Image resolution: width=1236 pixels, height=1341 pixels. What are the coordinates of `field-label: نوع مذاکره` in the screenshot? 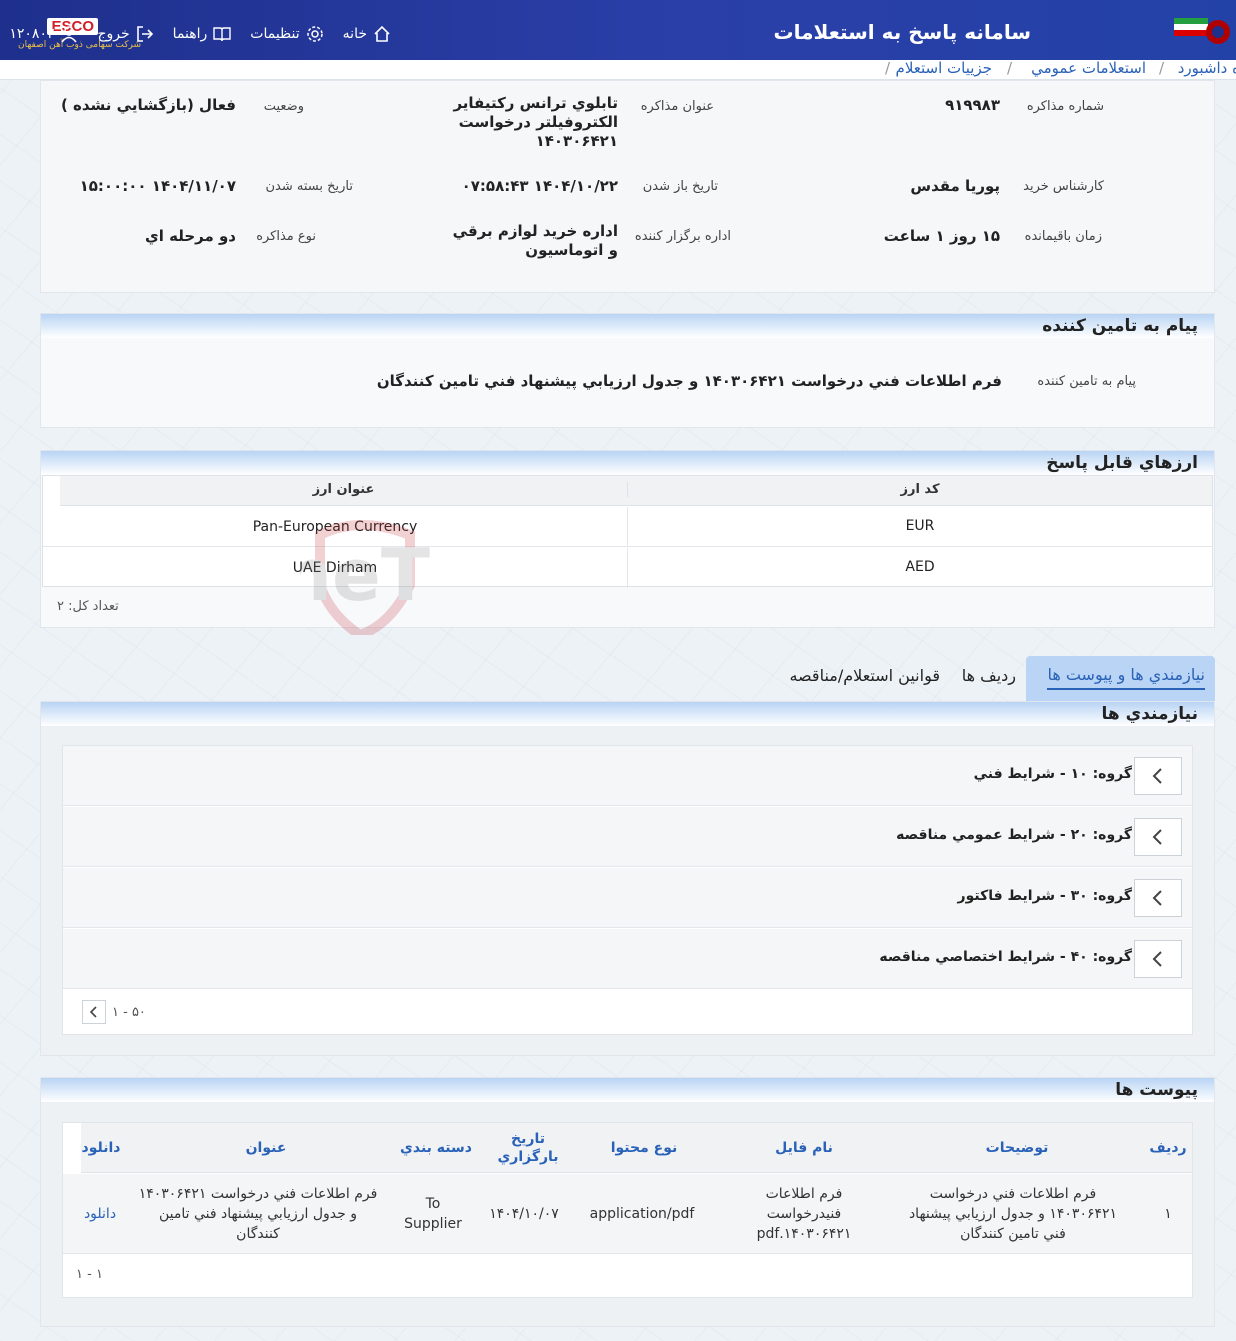 It's located at (286, 236).